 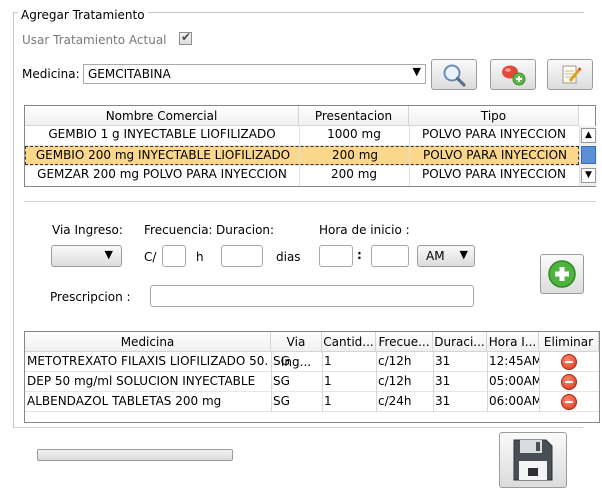 I want to click on scroll-thumb, so click(x=588, y=155).